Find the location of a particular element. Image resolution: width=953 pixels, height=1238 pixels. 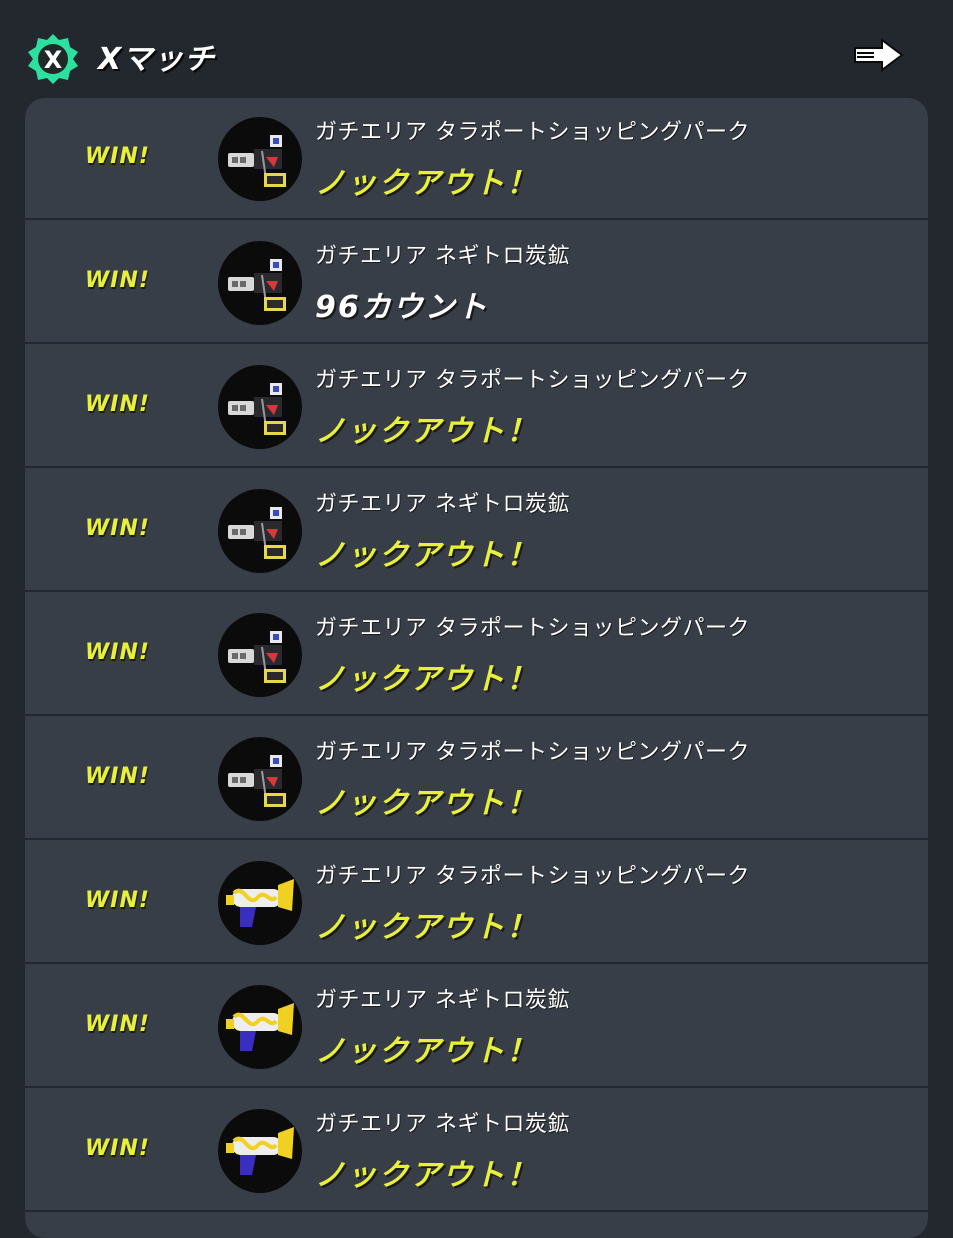

battle-row: WIN! ガチエリア ネギトロ炭鉱 96カウント is located at coordinates (476, 283).